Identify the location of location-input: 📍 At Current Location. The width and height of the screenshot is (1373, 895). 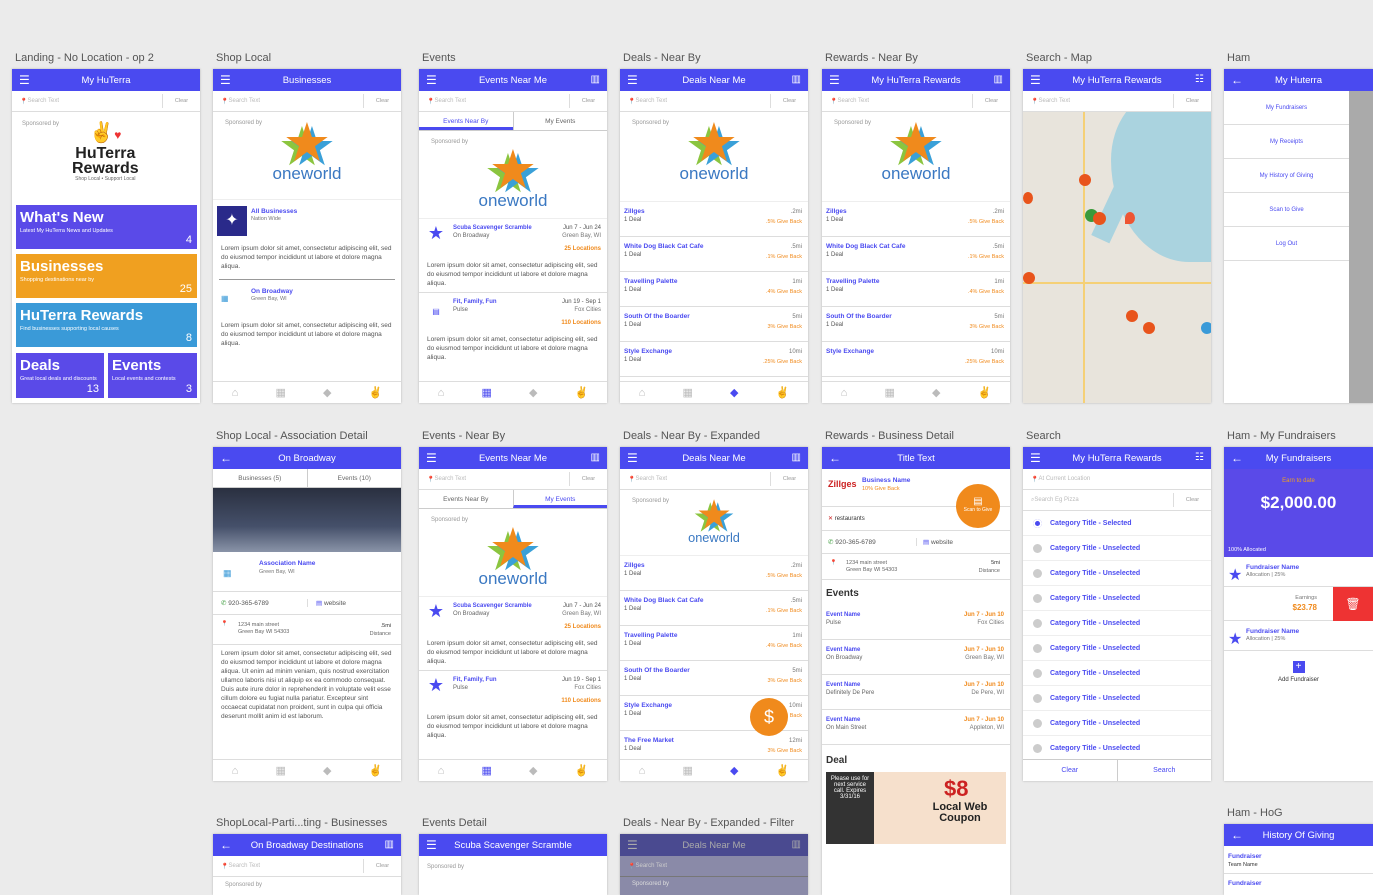
(1117, 479).